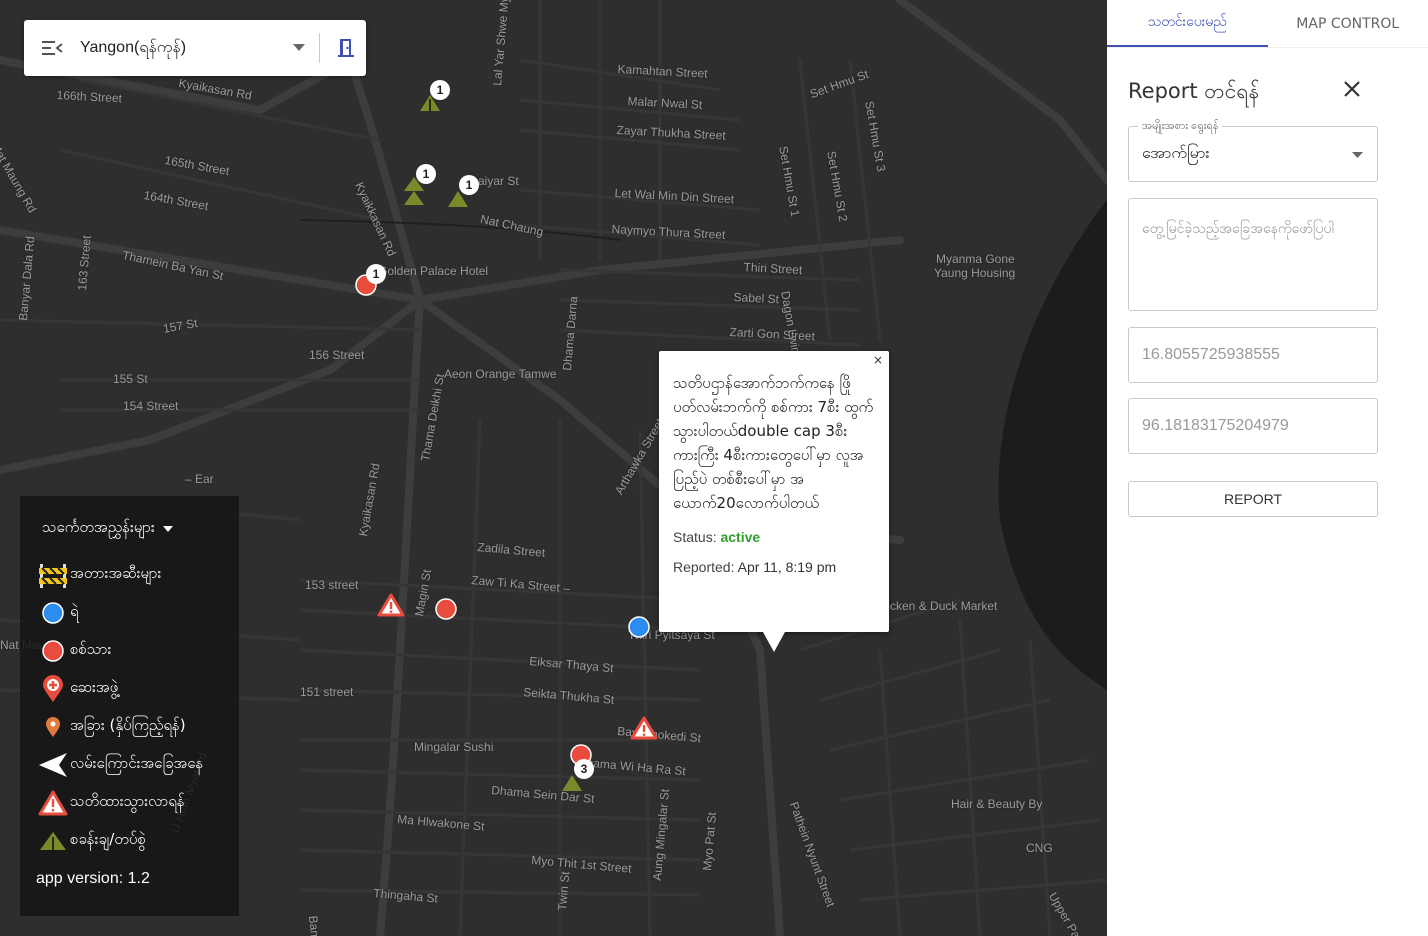 The height and width of the screenshot is (936, 1428). Describe the element at coordinates (773, 269) in the screenshot. I see `street-label: Thiri Street` at that location.